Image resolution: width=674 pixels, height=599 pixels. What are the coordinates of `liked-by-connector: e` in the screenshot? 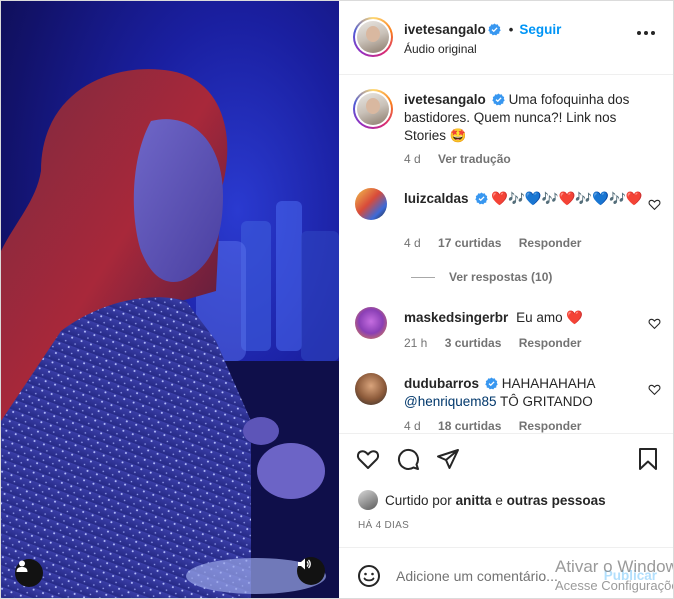 It's located at (499, 500).